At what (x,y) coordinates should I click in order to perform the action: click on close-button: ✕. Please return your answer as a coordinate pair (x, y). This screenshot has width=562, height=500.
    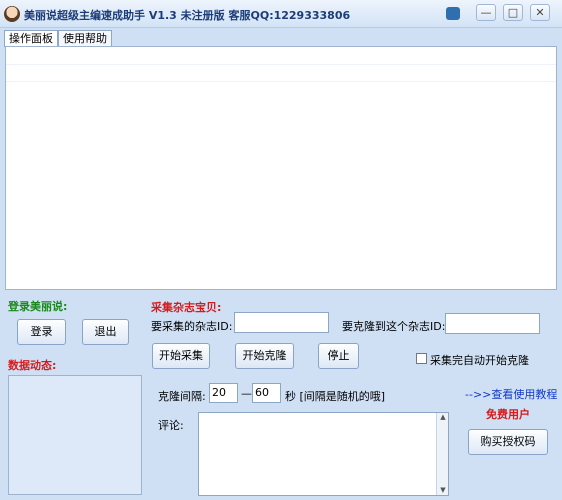
    Looking at the image, I should click on (540, 12).